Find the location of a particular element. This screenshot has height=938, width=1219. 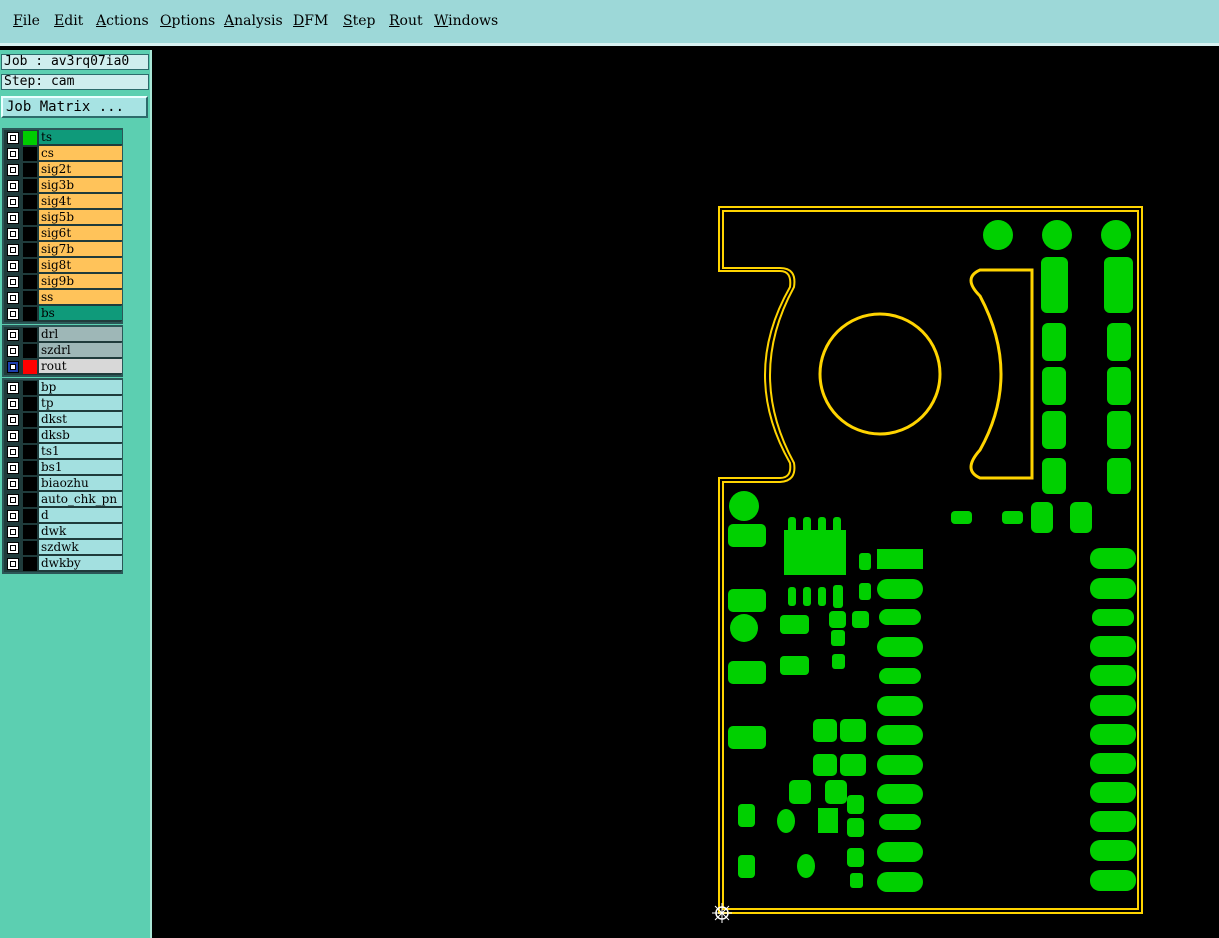

layer-row: auto_chk_pn is located at coordinates (63, 500).